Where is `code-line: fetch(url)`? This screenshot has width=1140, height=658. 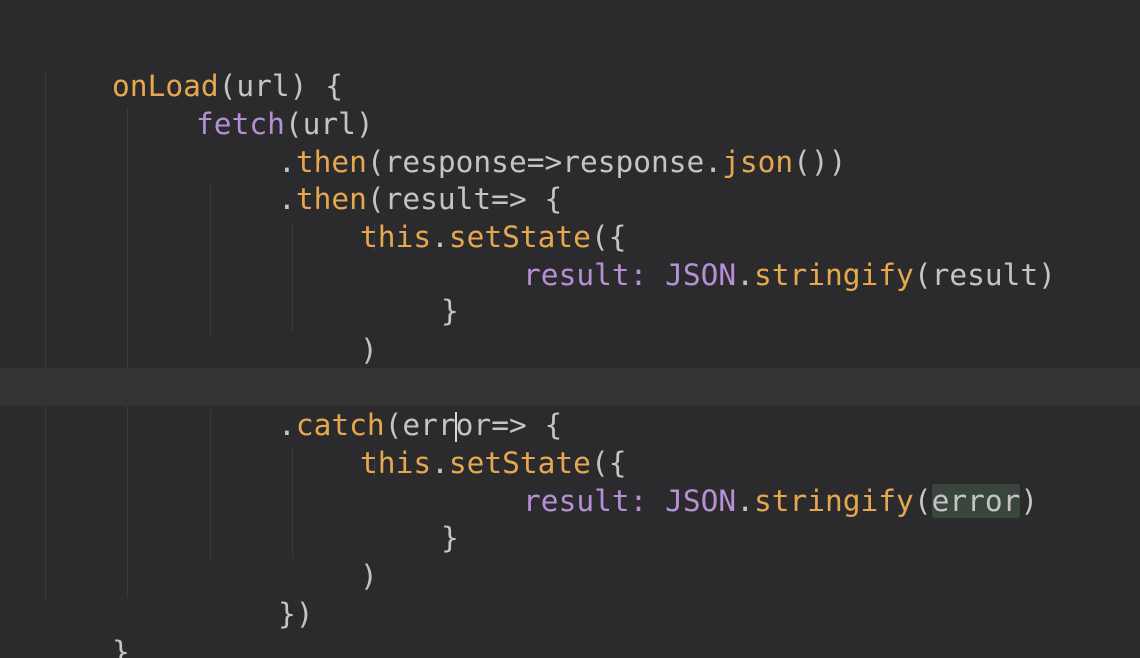
code-line: fetch(url) is located at coordinates (570, 104).